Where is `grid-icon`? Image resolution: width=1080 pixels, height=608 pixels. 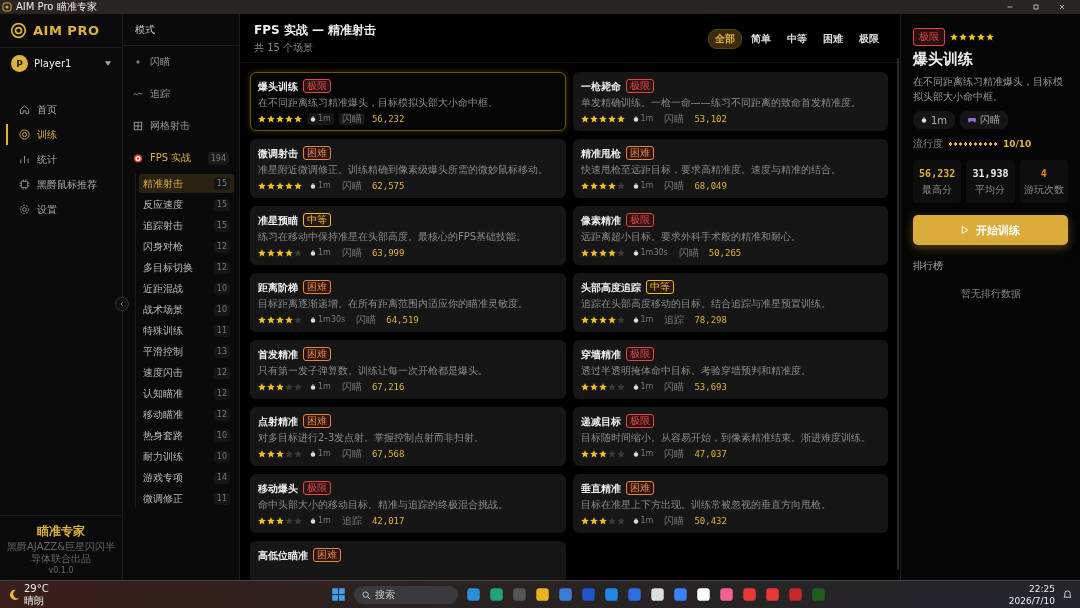 grid-icon is located at coordinates (138, 126).